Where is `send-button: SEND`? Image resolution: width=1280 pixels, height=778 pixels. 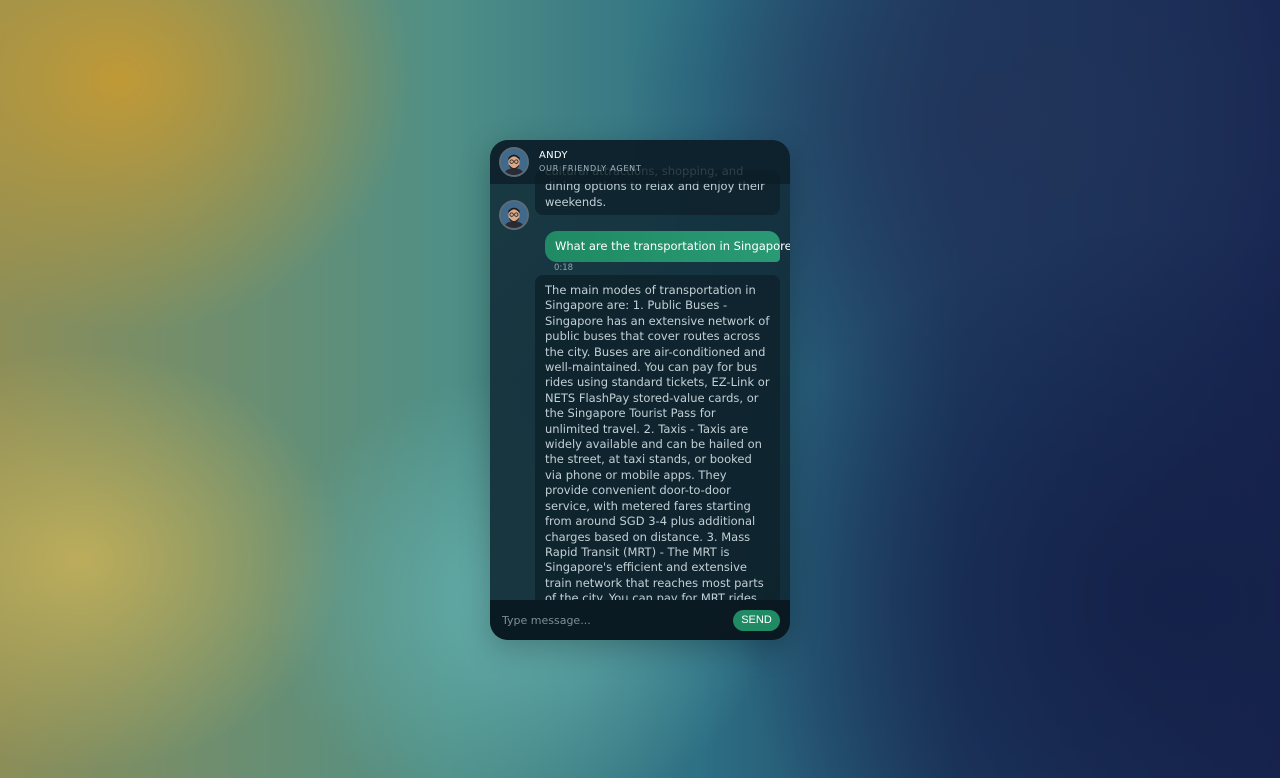
send-button: SEND is located at coordinates (756, 620).